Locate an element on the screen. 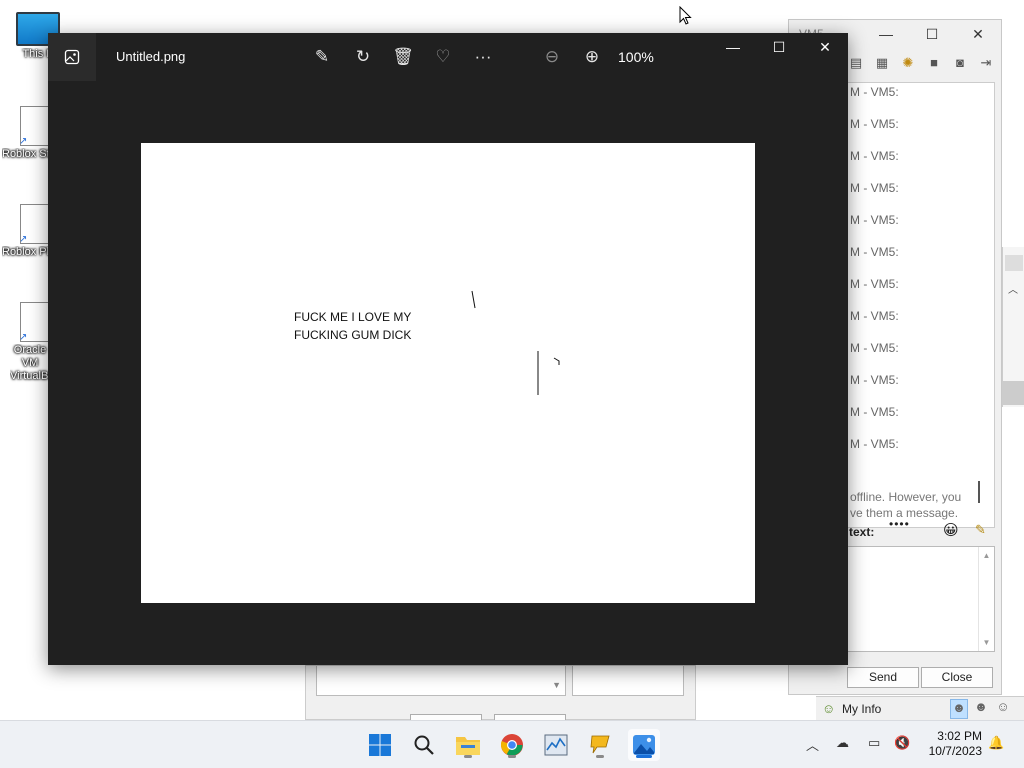  clock-time: 3:02 PM is located at coordinates (959, 736).